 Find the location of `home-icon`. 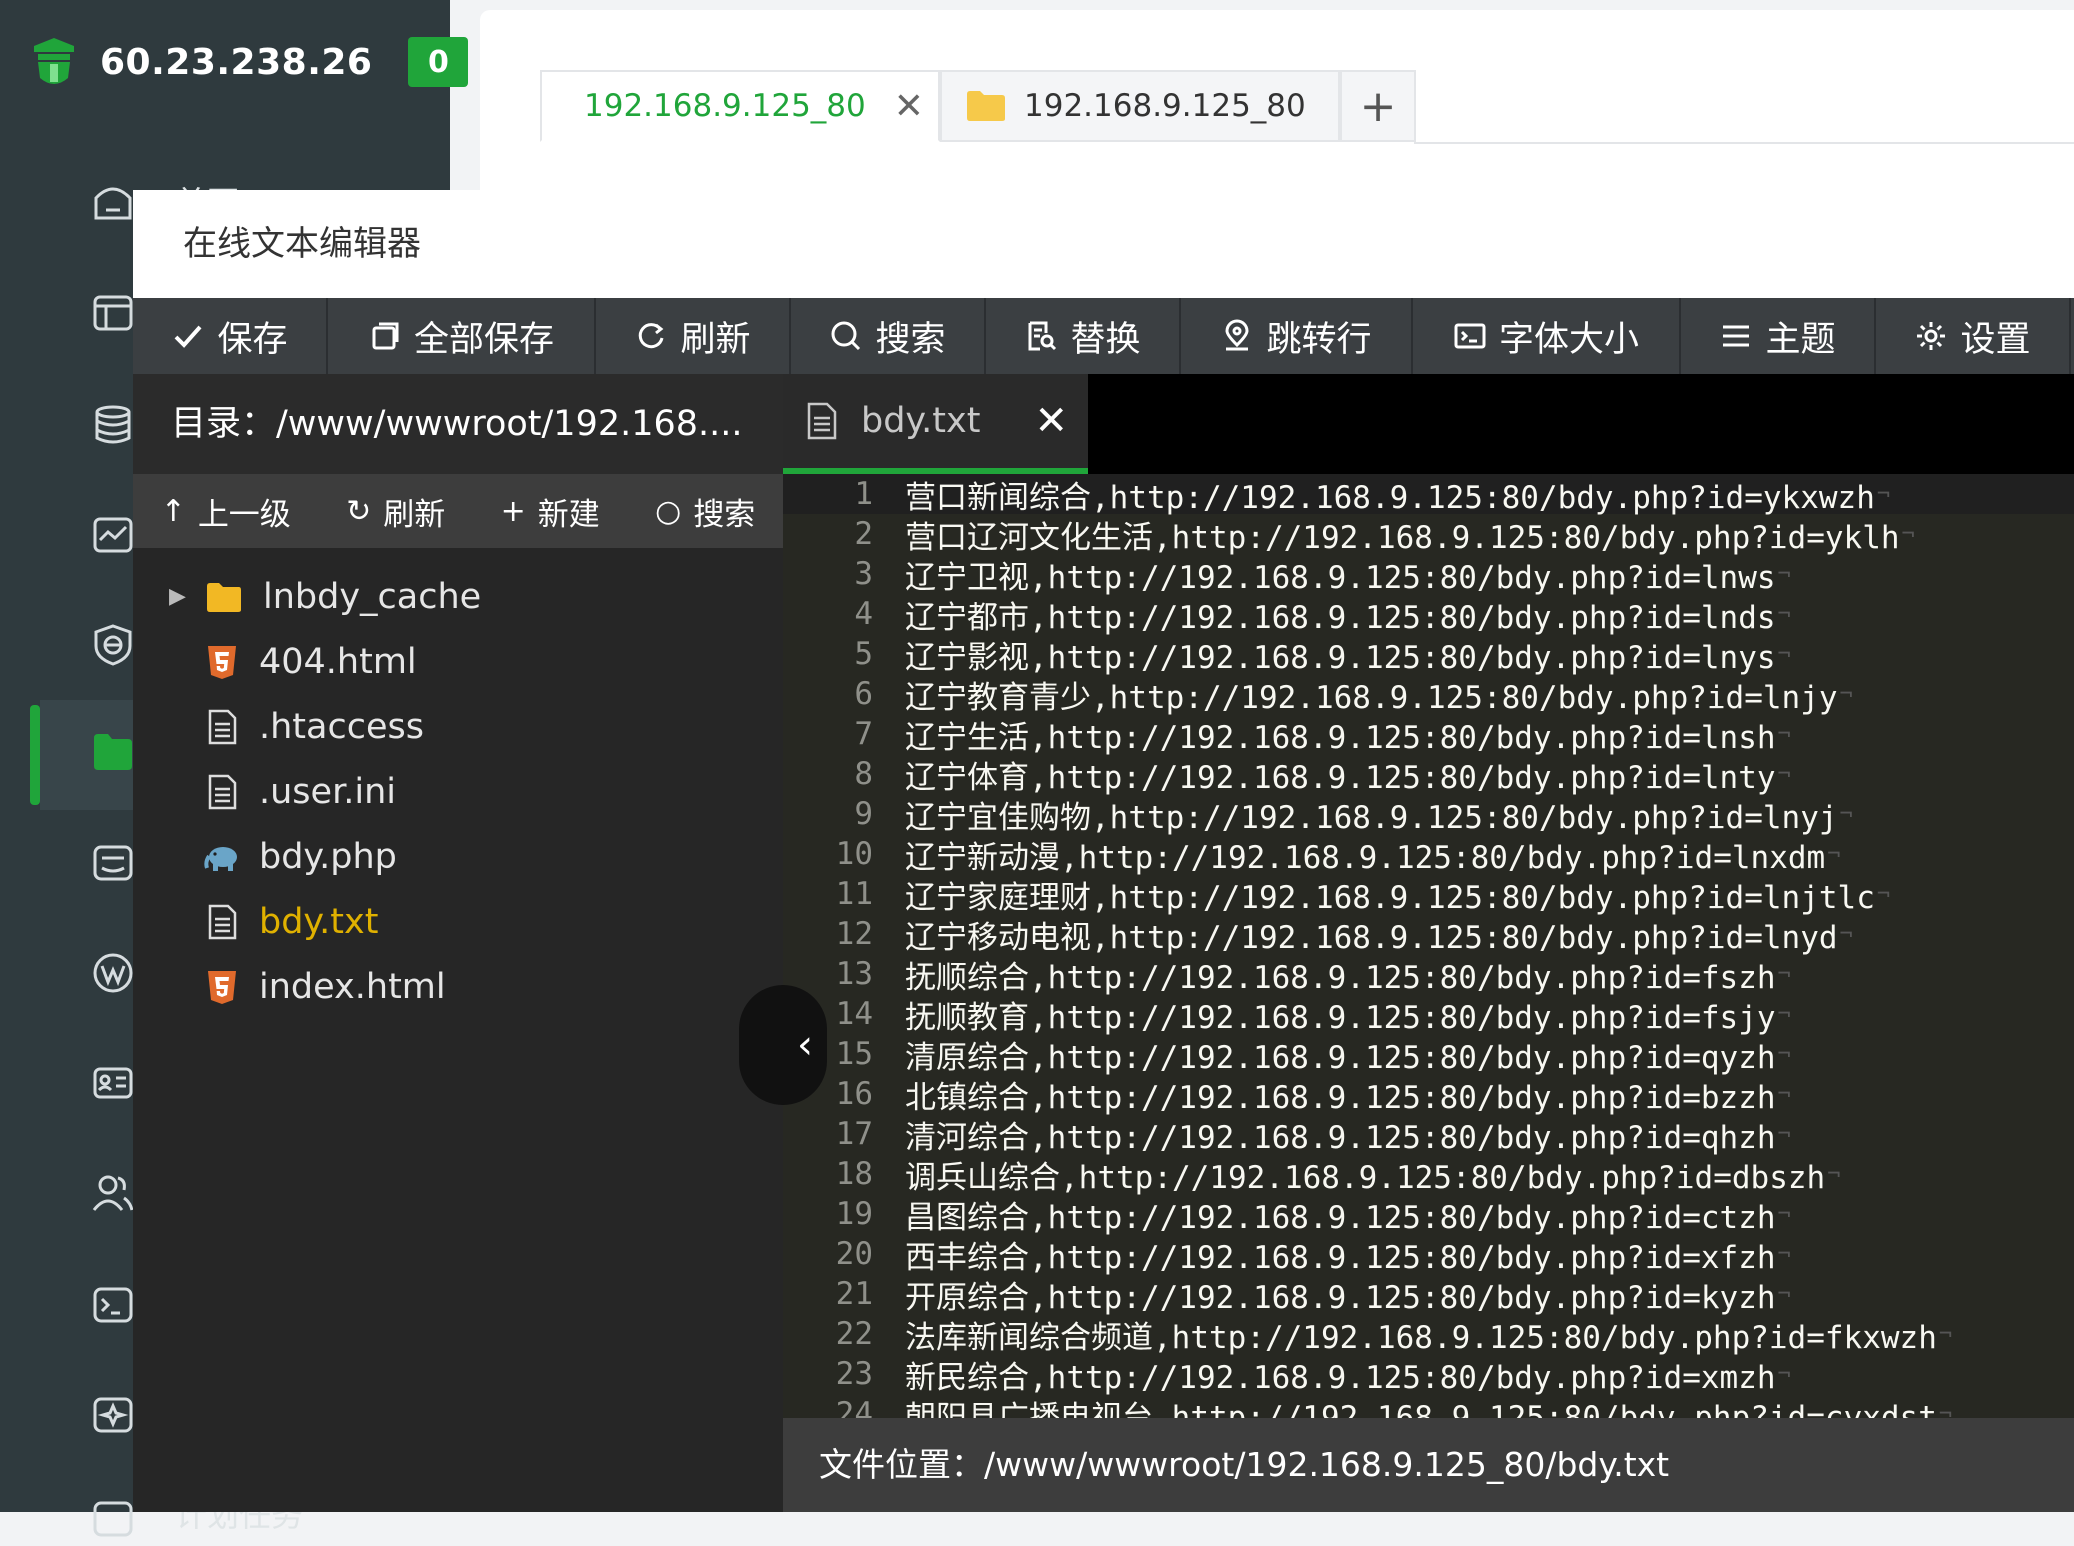

home-icon is located at coordinates (113, 201).